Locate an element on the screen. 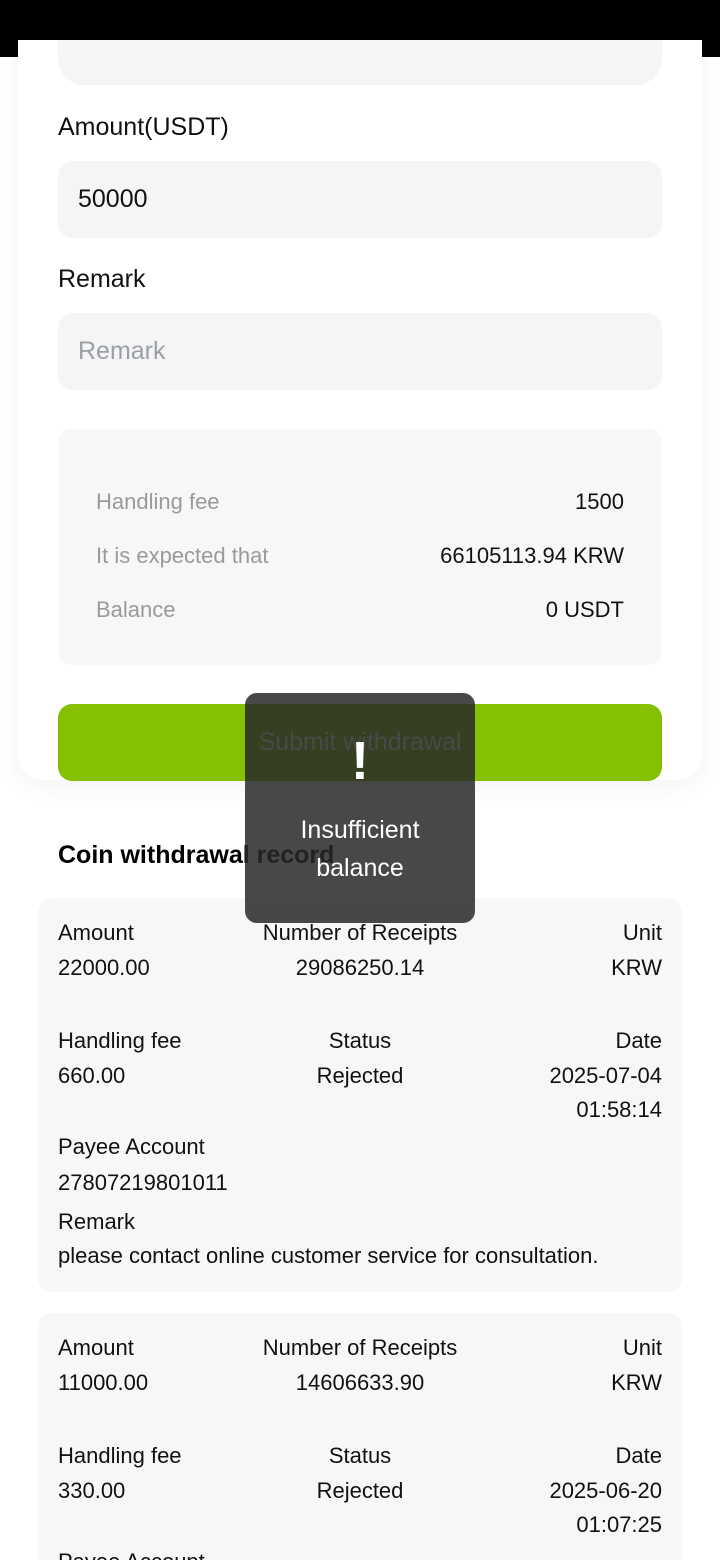 This screenshot has width=720, height=1560. summary-row-expected: It is expected that 66105113.94 KRW is located at coordinates (360, 556).